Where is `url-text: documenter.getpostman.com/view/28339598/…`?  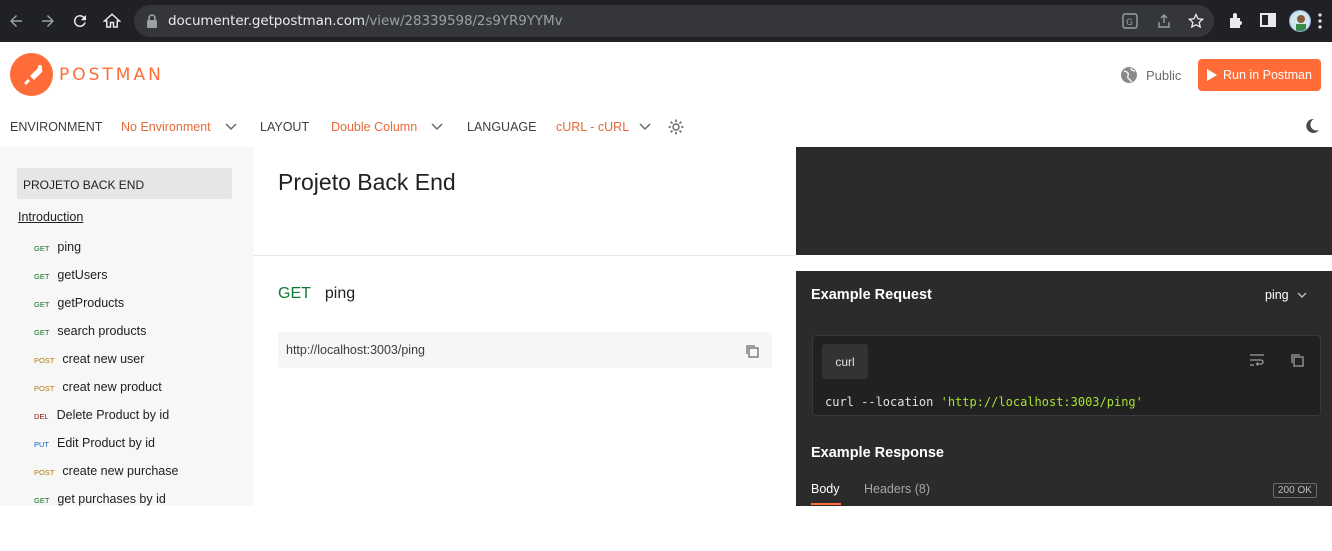
url-text: documenter.getpostman.com/view/28339598/… is located at coordinates (365, 21).